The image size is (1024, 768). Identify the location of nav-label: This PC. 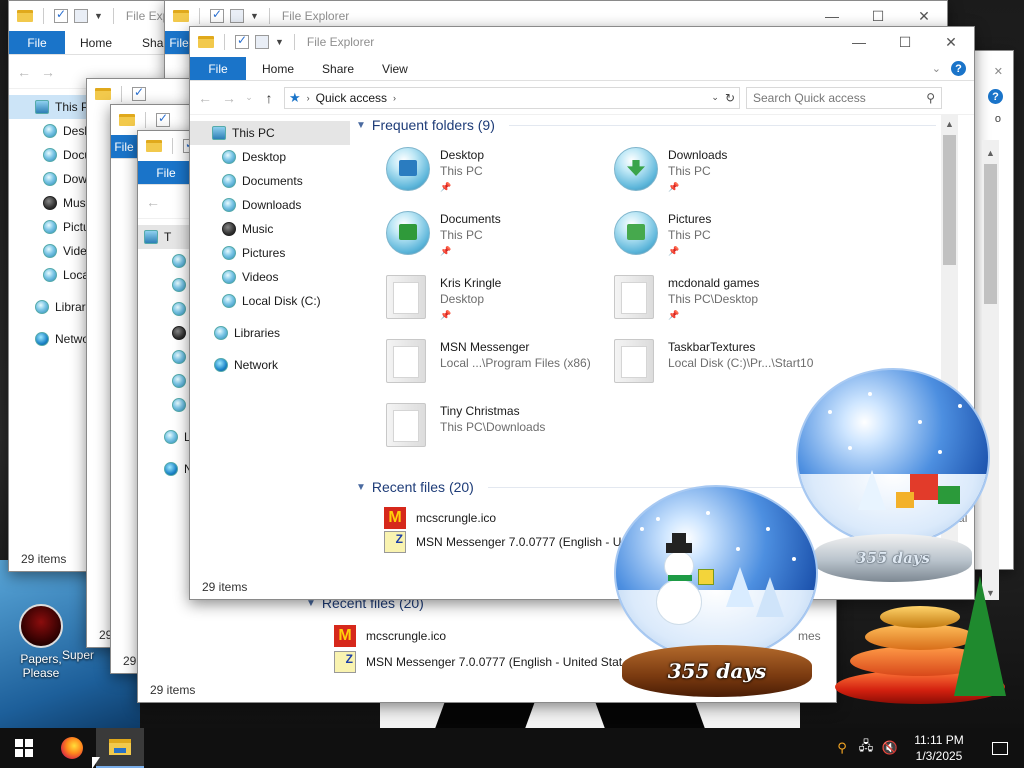
(253, 133).